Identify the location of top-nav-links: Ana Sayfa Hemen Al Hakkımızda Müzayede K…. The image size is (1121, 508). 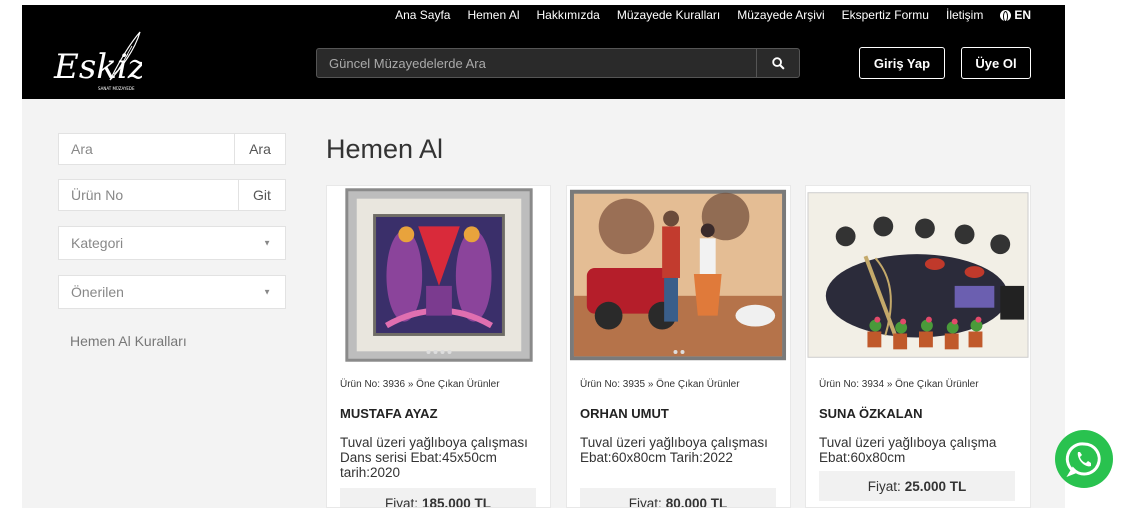
(713, 15).